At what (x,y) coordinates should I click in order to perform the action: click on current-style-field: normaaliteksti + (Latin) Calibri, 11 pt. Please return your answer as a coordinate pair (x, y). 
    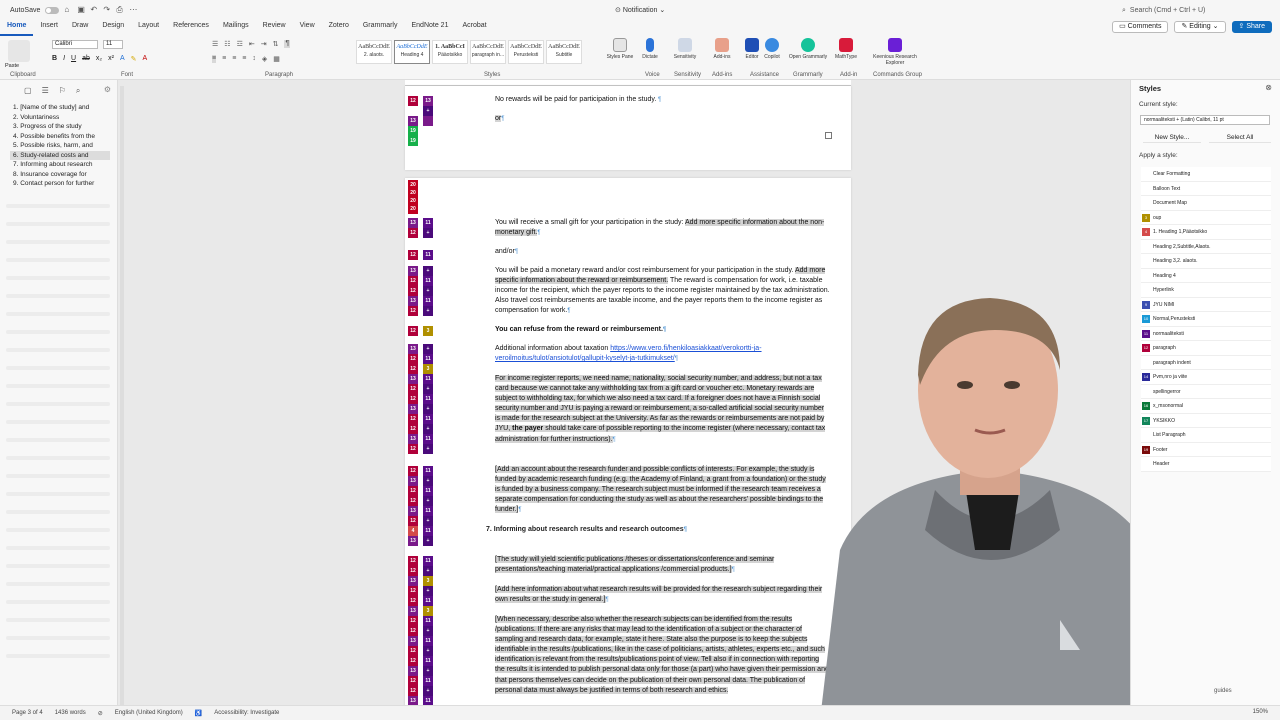
    Looking at the image, I should click on (1205, 120).